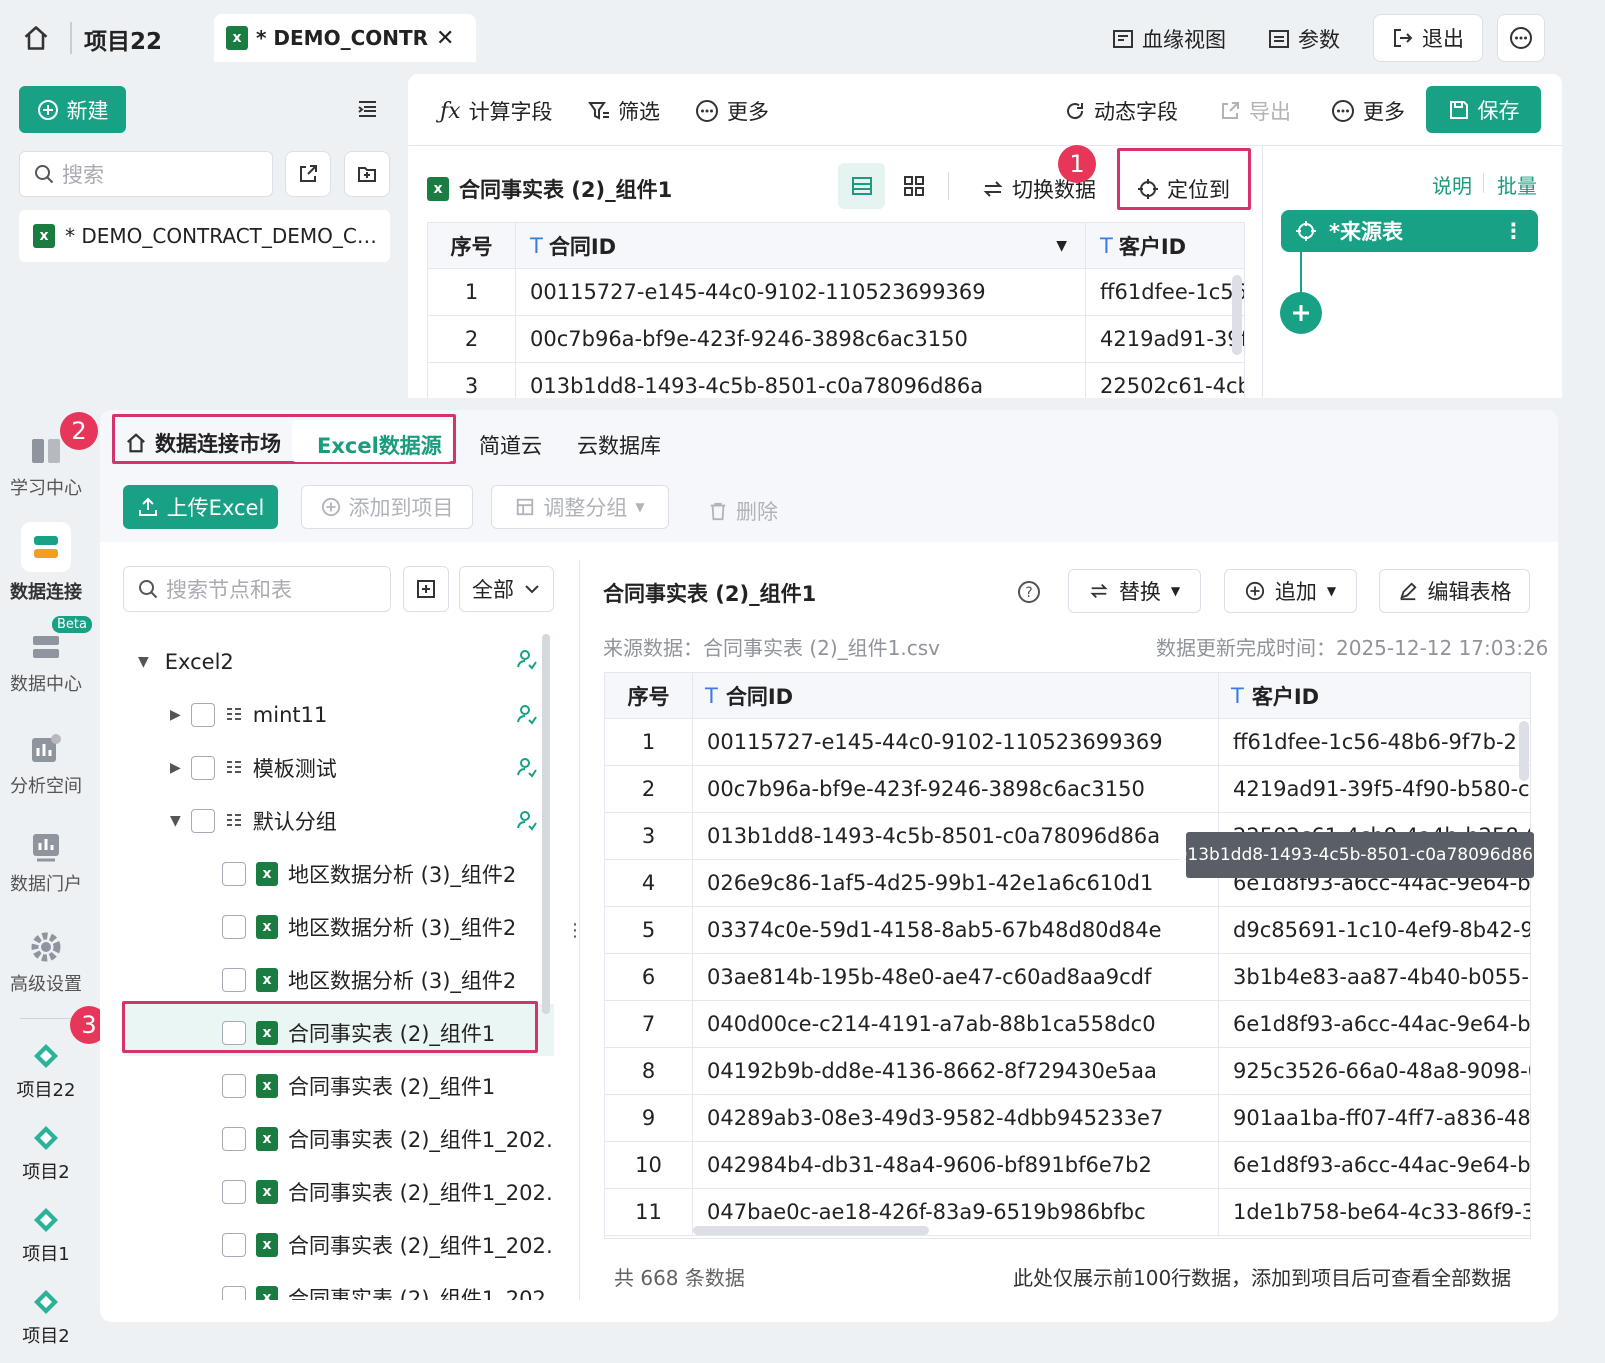 This screenshot has height=1363, width=1605. I want to click on tree-node-root: ▼ Excel2, so click(186, 662).